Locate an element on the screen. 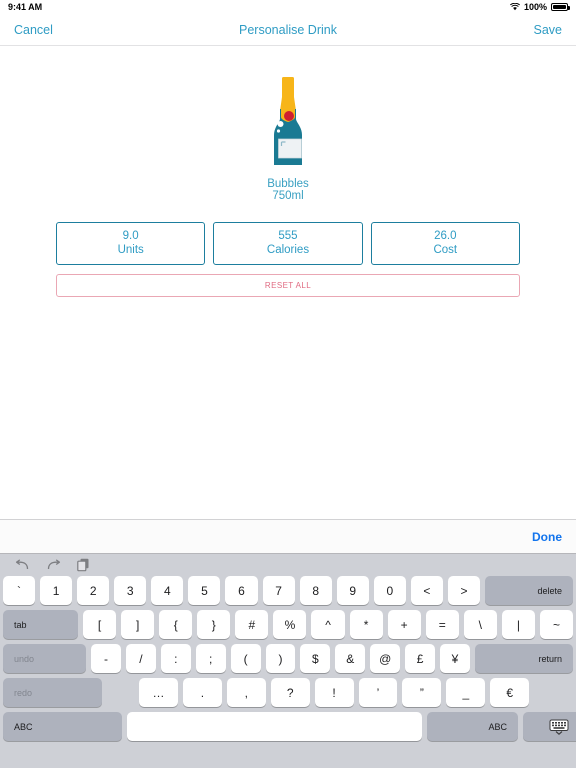 Image resolution: width=576 pixels, height=768 pixels. keyboard-row-2: tab [ ] { } # % ^ * + = \ | ~ is located at coordinates (288, 624).